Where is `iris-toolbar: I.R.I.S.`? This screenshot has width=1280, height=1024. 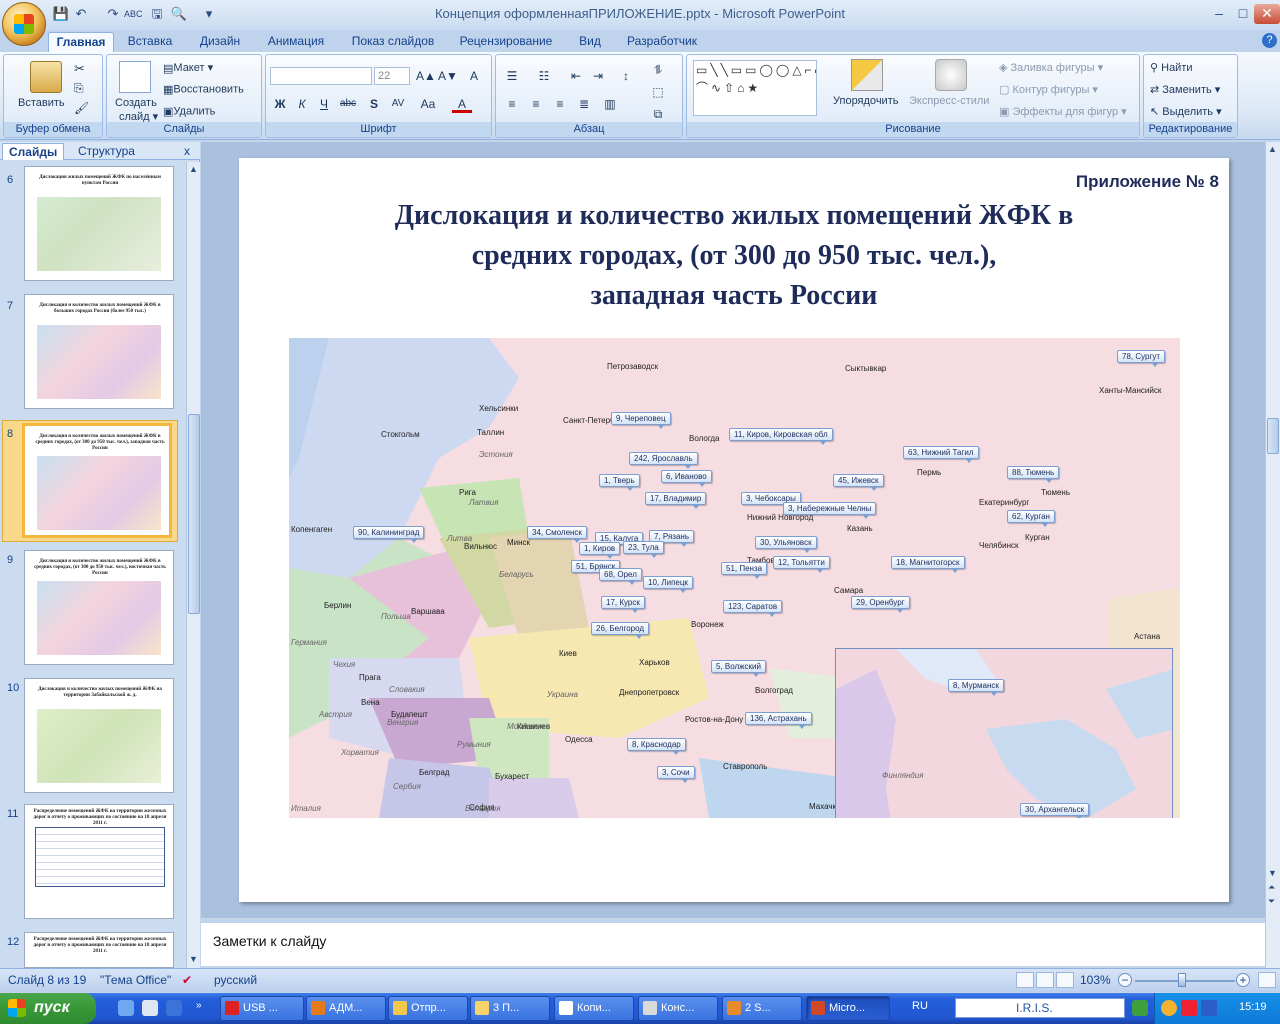
iris-toolbar: I.R.I.S. is located at coordinates (1040, 1008).